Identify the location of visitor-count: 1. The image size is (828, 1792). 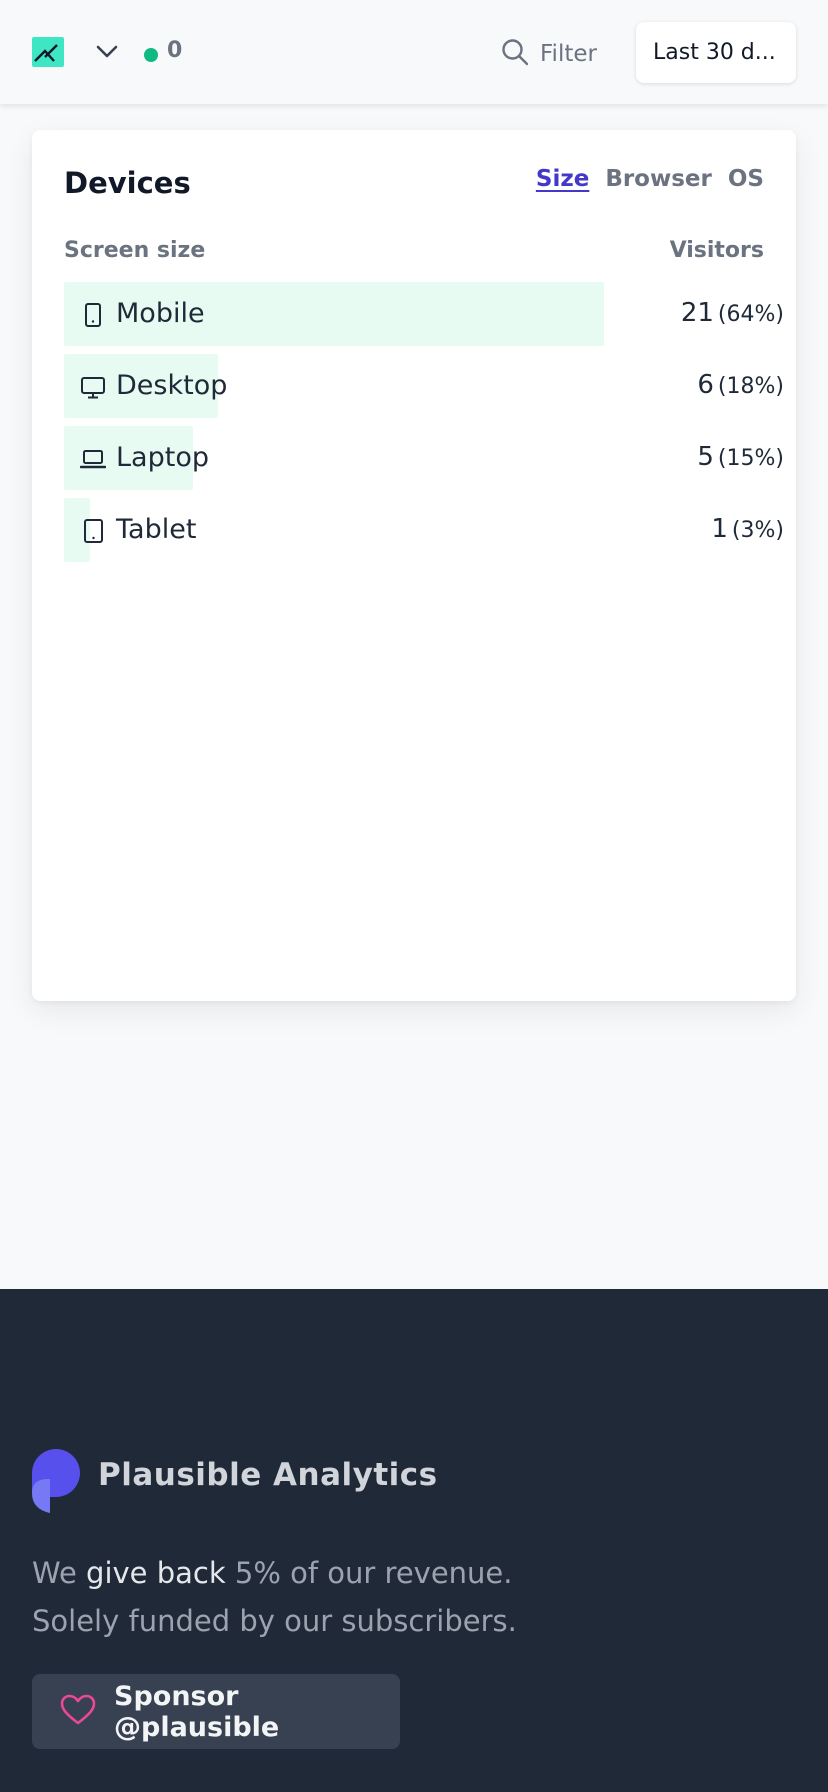
(719, 529).